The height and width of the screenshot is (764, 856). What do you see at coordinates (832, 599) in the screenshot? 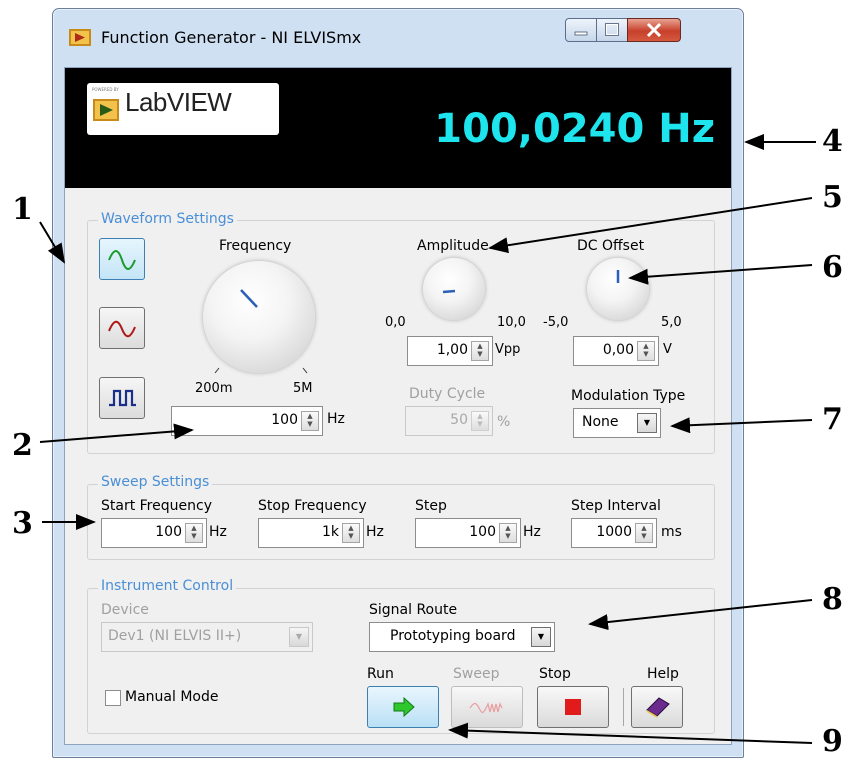
I see `annotation-8: 8` at bounding box center [832, 599].